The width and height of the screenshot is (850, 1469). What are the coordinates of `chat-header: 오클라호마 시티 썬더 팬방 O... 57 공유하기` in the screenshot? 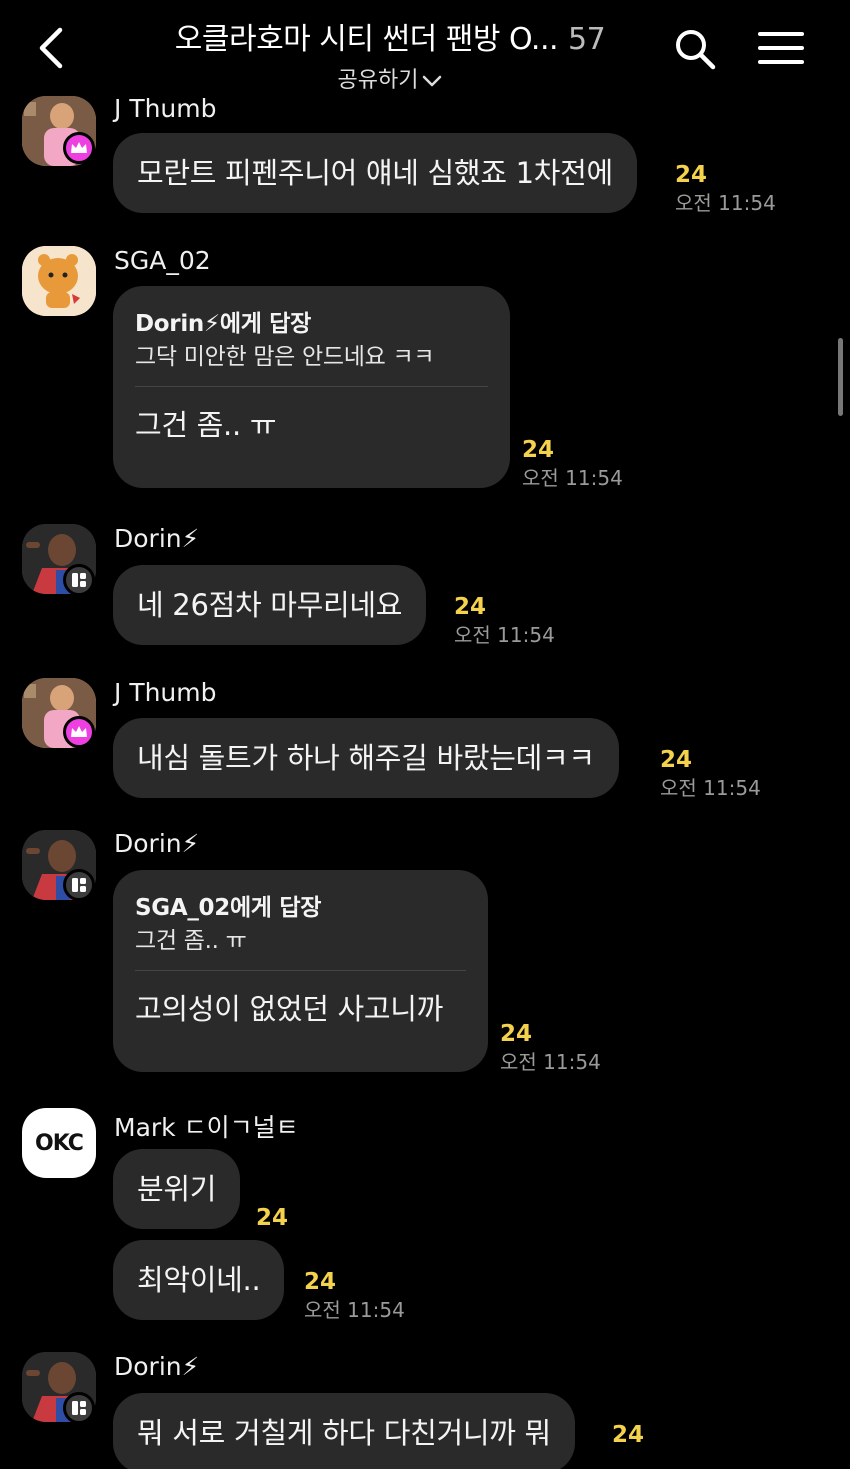 It's located at (425, 47).